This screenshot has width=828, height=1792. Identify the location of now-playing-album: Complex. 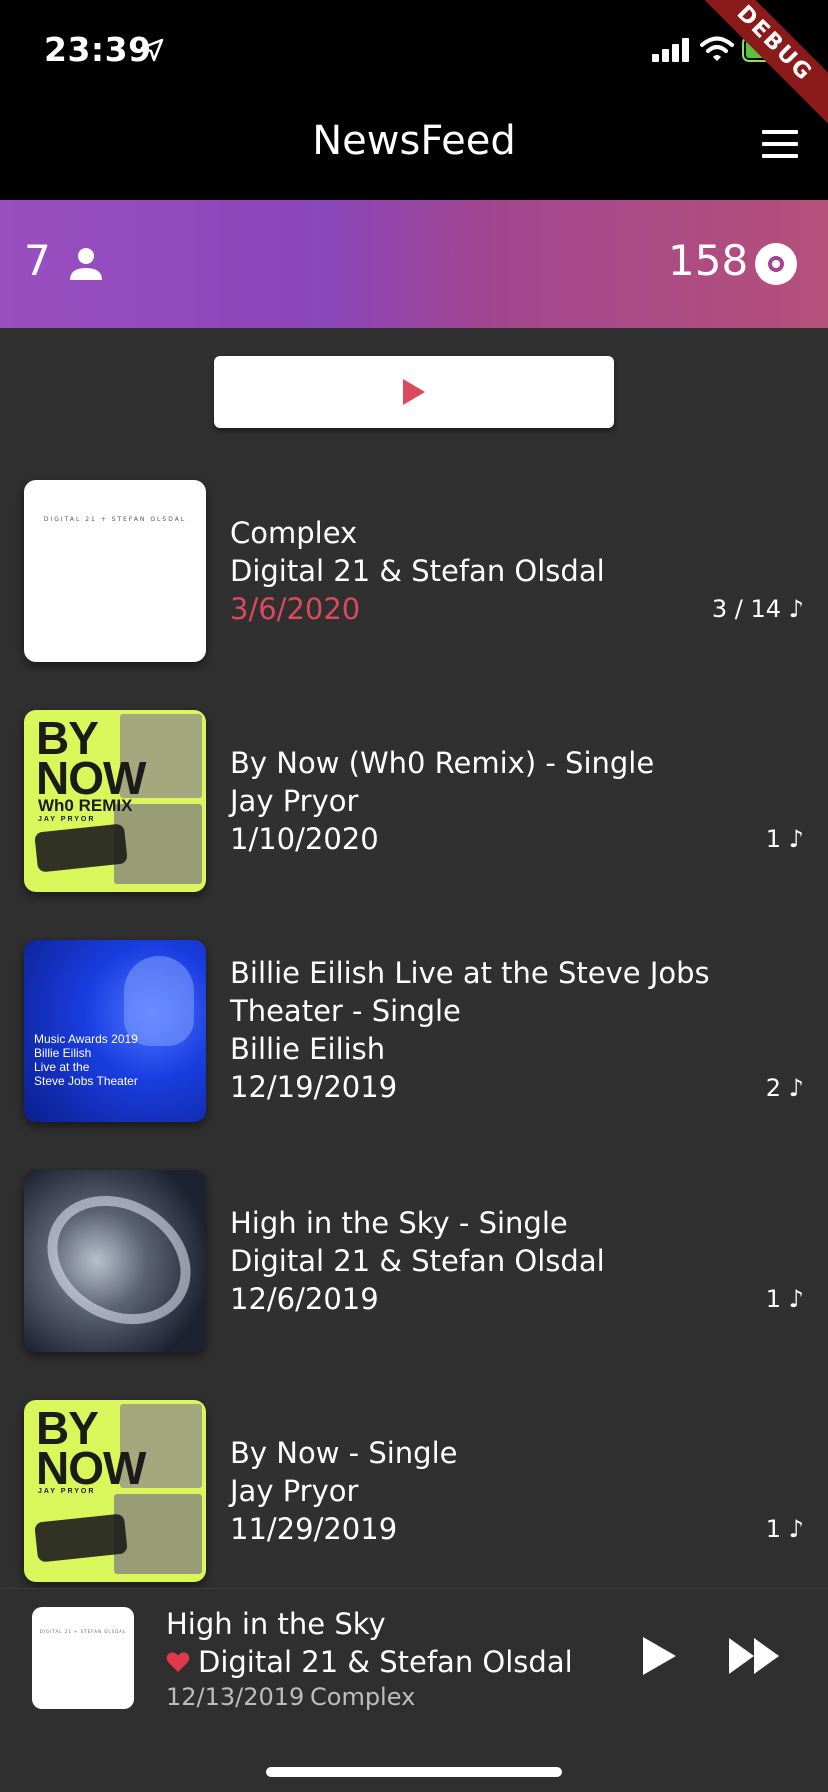
(363, 1697).